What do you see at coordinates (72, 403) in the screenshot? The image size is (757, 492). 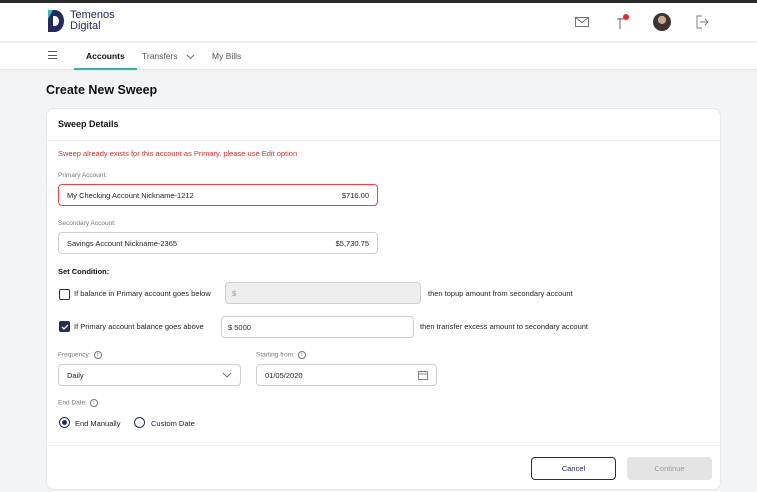 I see `end-date-label-text: End Date:` at bounding box center [72, 403].